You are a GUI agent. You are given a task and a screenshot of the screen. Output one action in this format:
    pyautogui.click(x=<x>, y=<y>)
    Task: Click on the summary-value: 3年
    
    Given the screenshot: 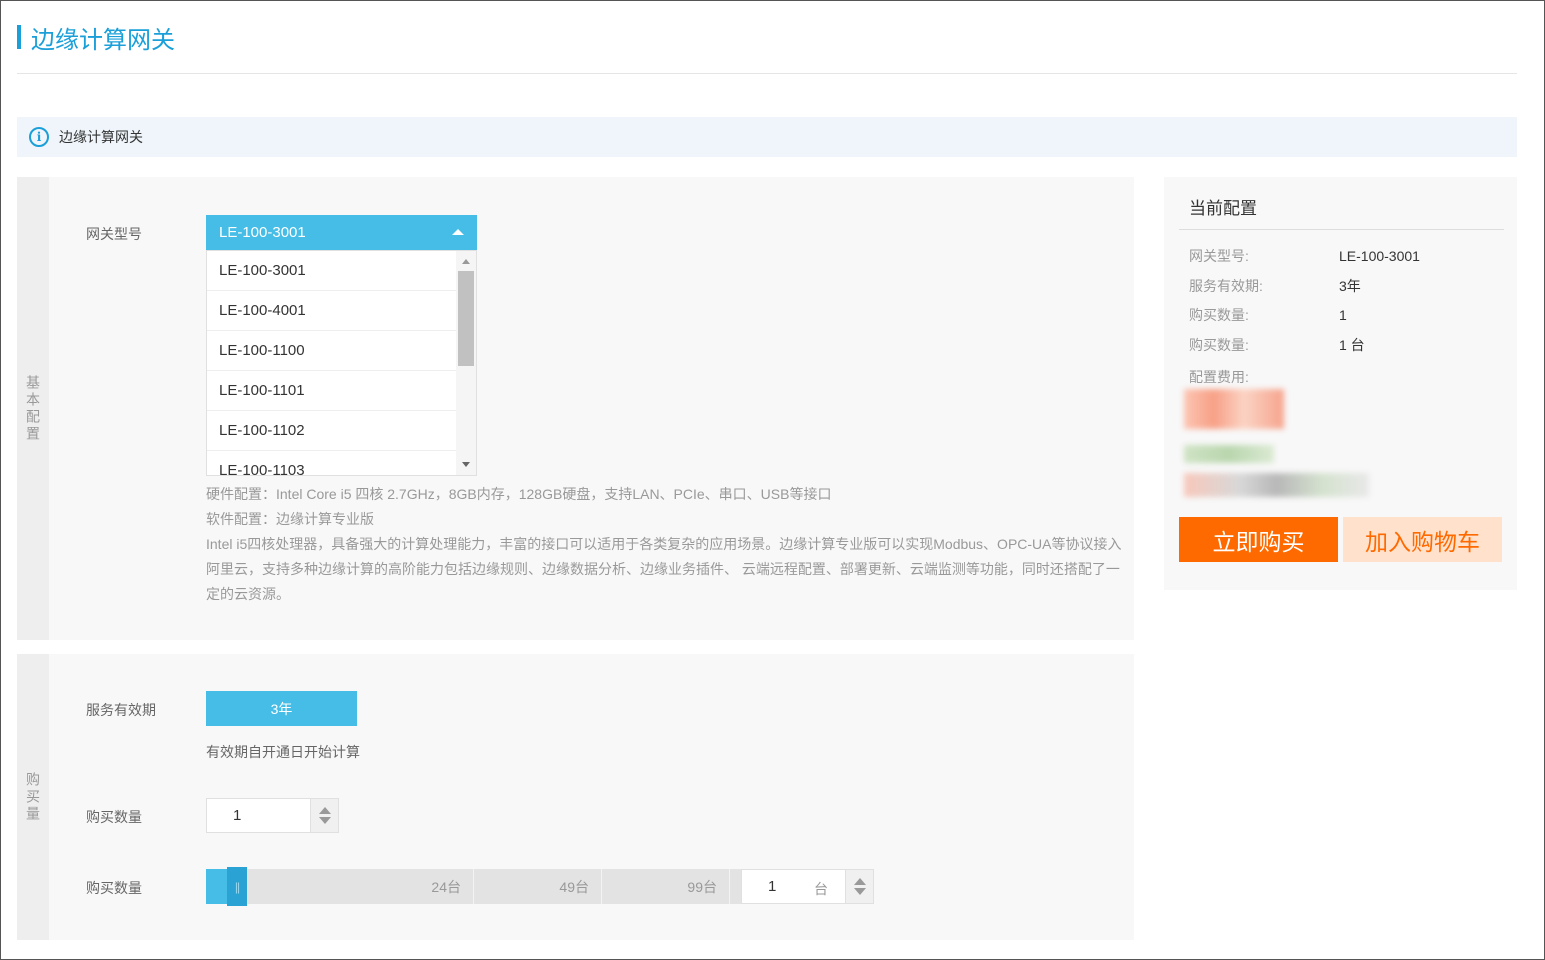 What is the action you would take?
    pyautogui.click(x=1350, y=286)
    